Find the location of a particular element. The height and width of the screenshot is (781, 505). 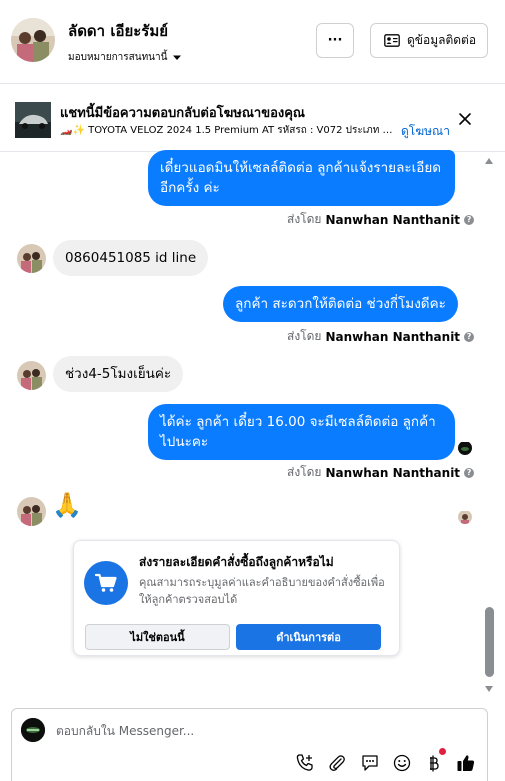

message-emoji-incoming: 🙏 is located at coordinates (67, 505).